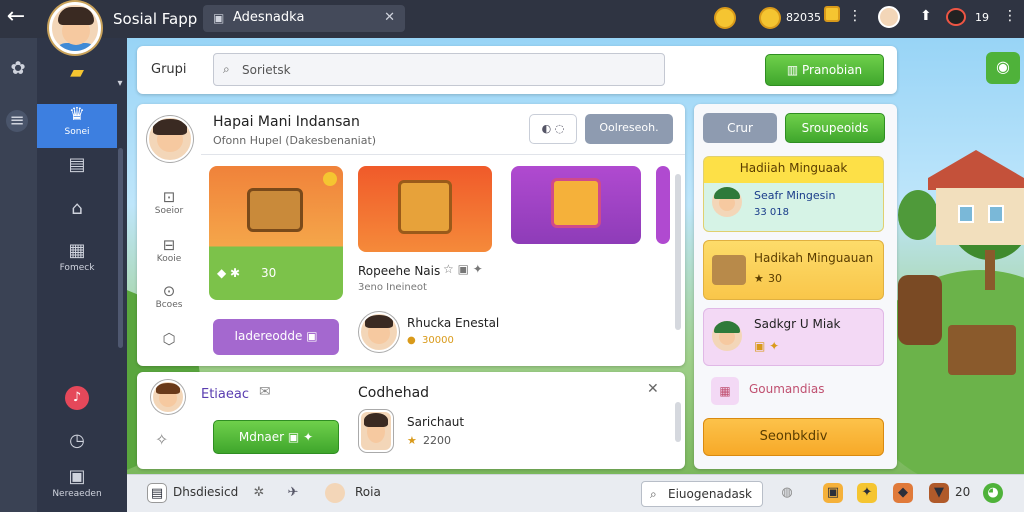  I want to click on bird-icon: ✈, so click(293, 493).